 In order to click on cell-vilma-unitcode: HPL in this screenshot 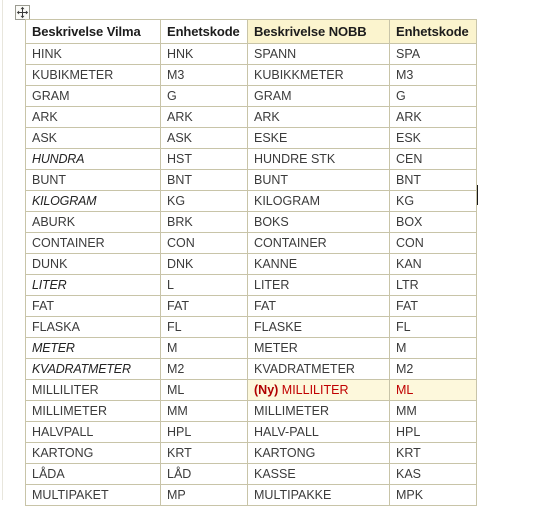, I will do `click(204, 432)`.